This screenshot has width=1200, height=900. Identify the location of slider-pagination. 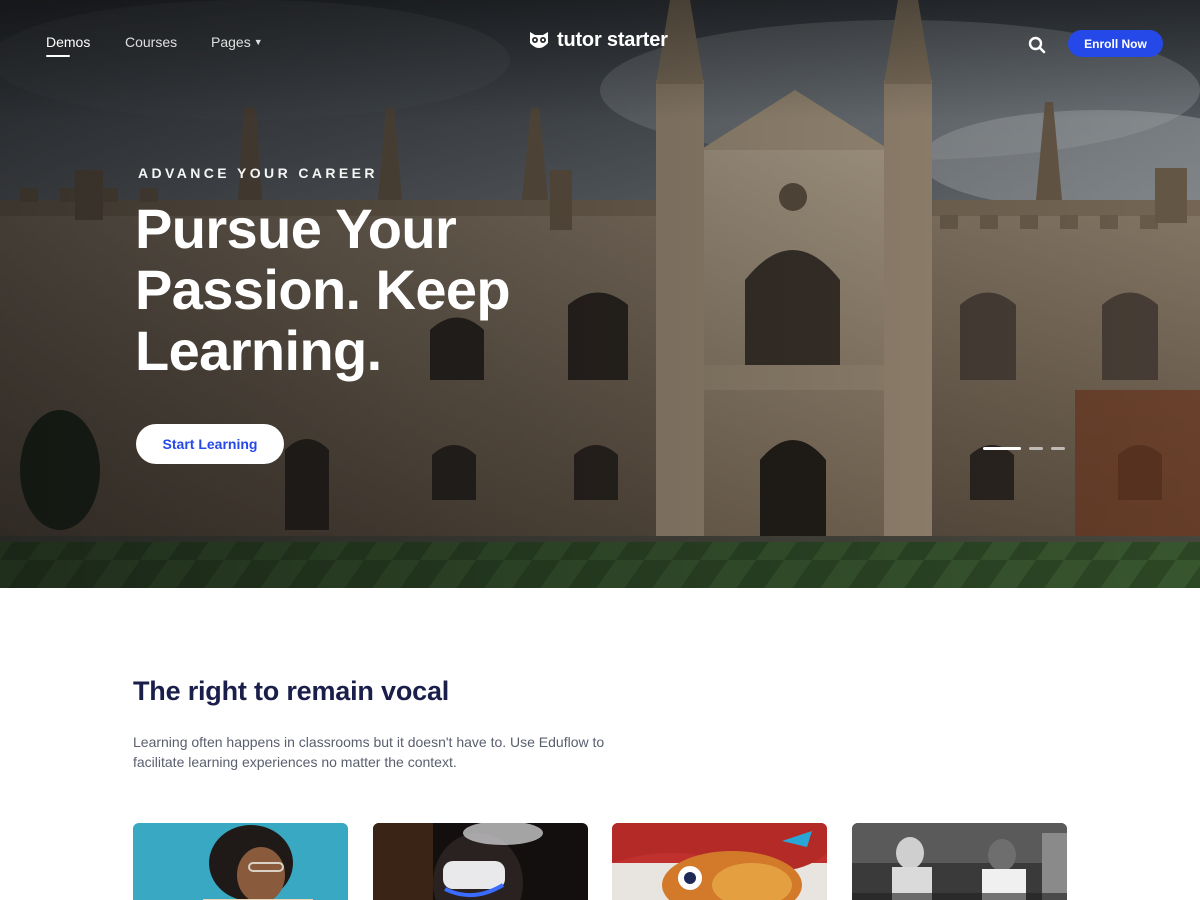
(1024, 448).